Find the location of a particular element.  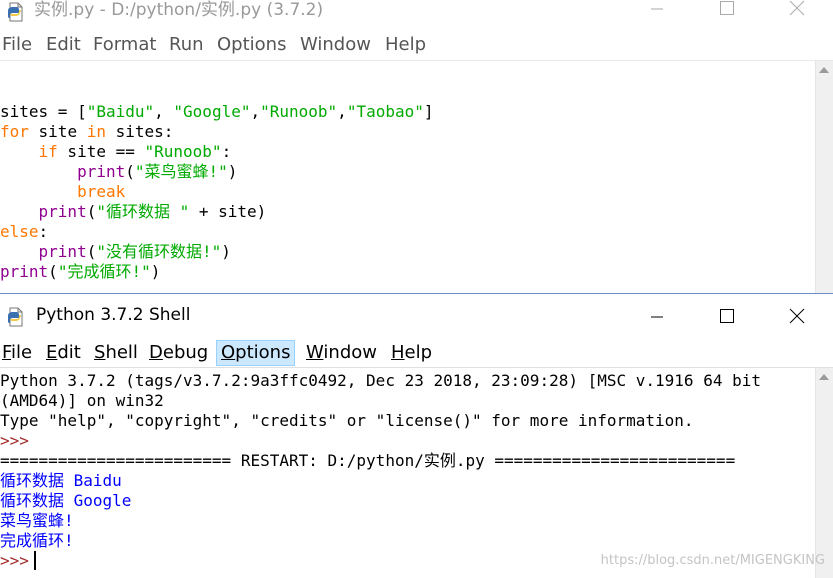

shell-line: 循环数据 Baidu is located at coordinates (380, 481).